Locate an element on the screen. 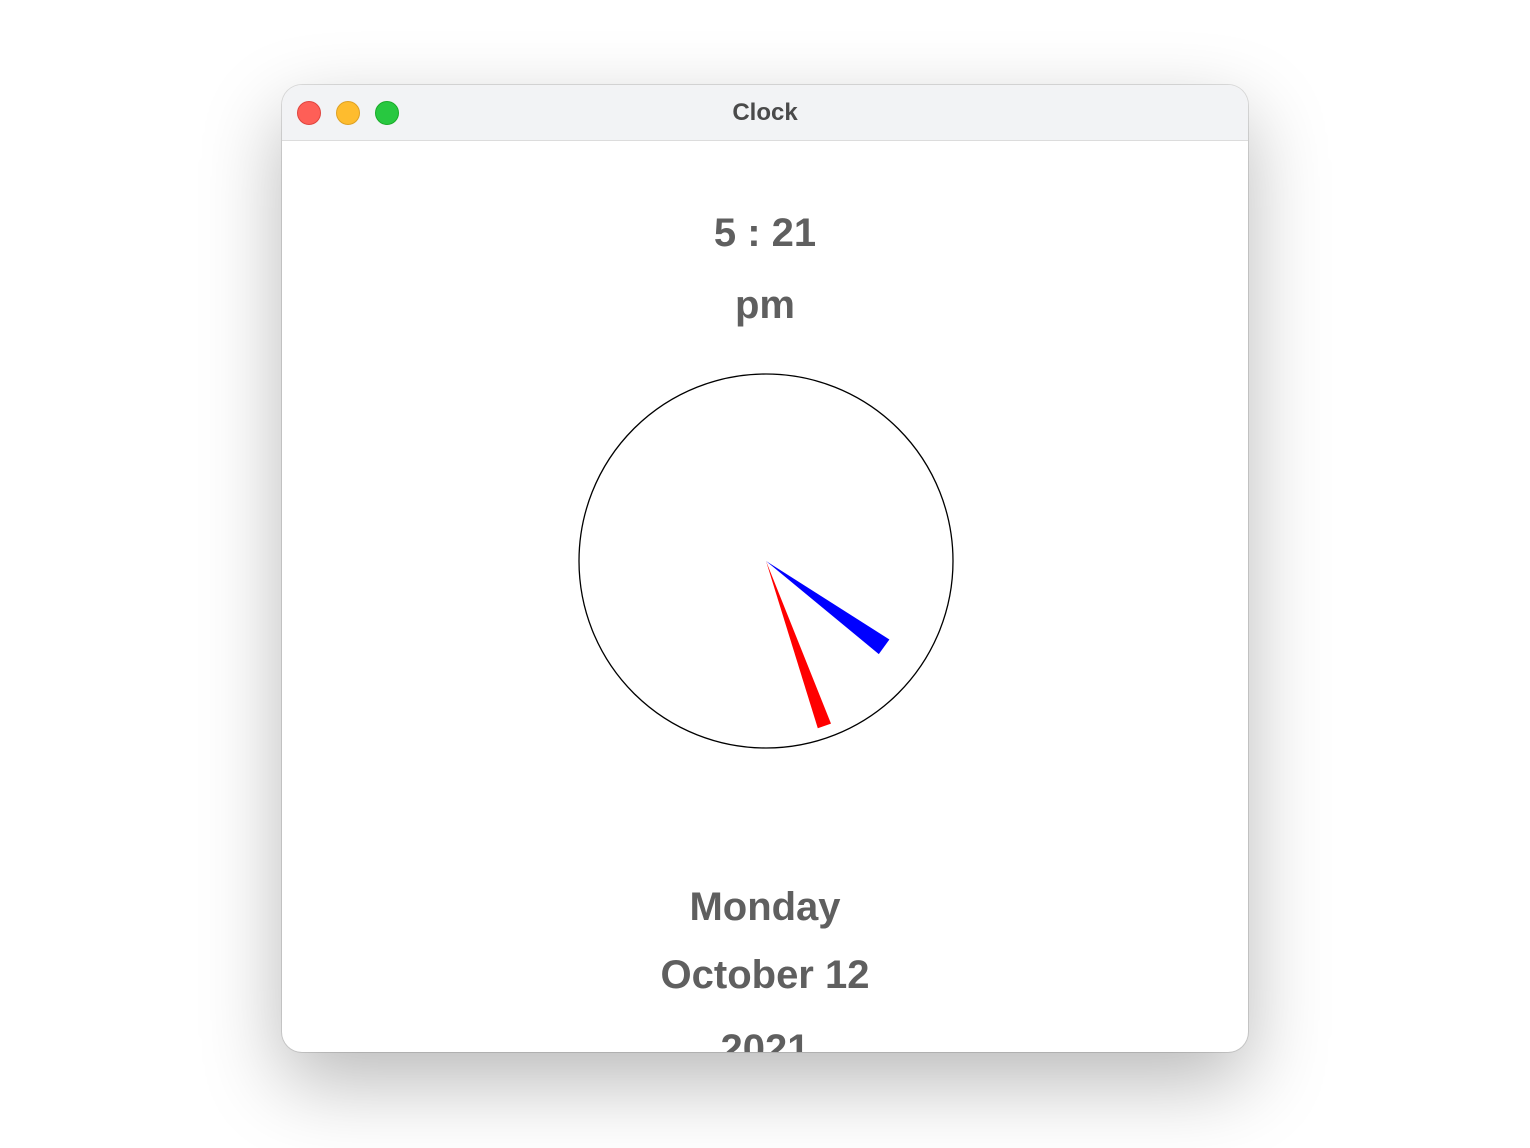 The height and width of the screenshot is (1148, 1530). month-day-display: October 12 is located at coordinates (765, 975).